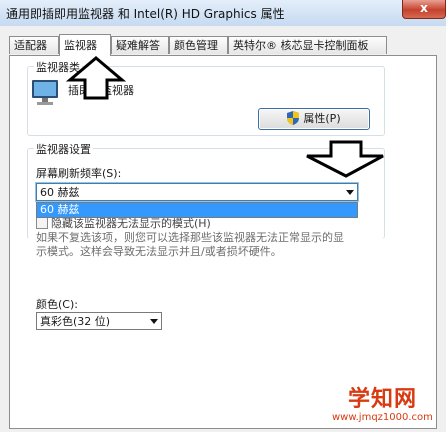 The image size is (446, 432). I want to click on refresh-rate-option: 60 赫兹, so click(197, 210).